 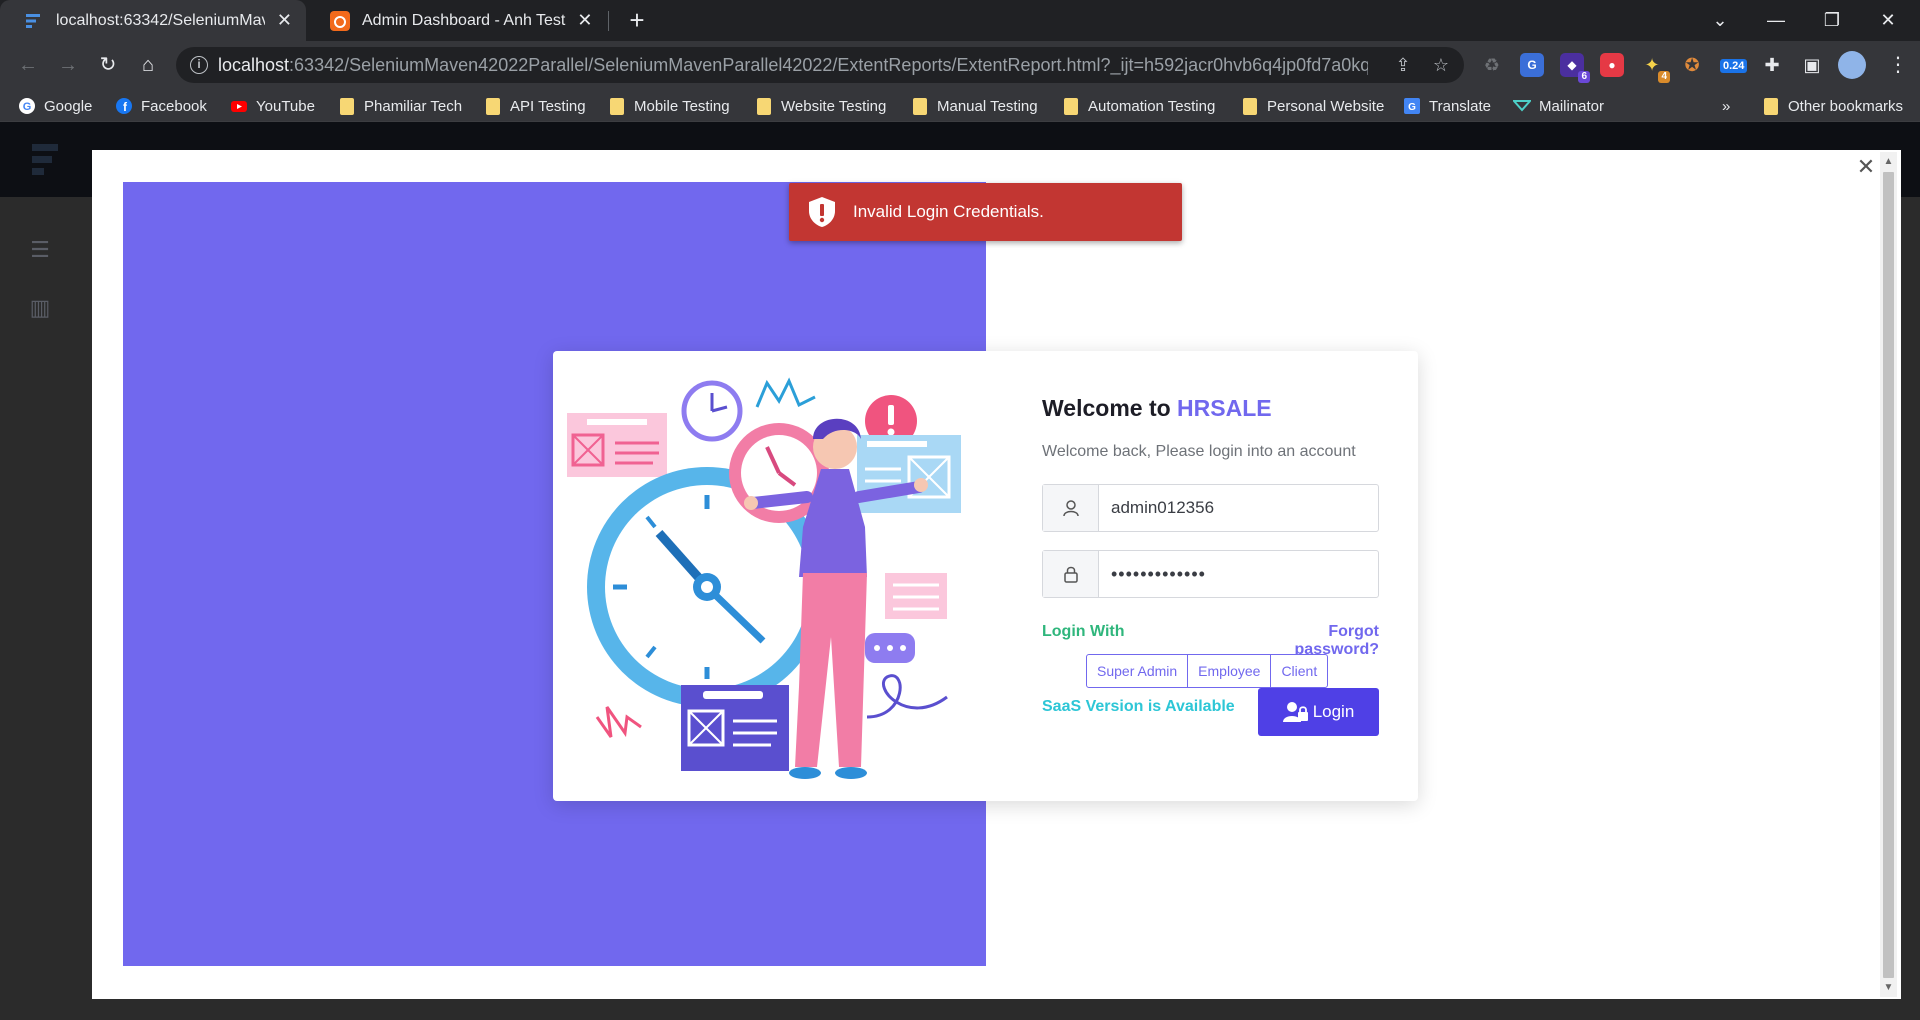 What do you see at coordinates (1812, 65) in the screenshot?
I see `sidepanel-icon: ▣` at bounding box center [1812, 65].